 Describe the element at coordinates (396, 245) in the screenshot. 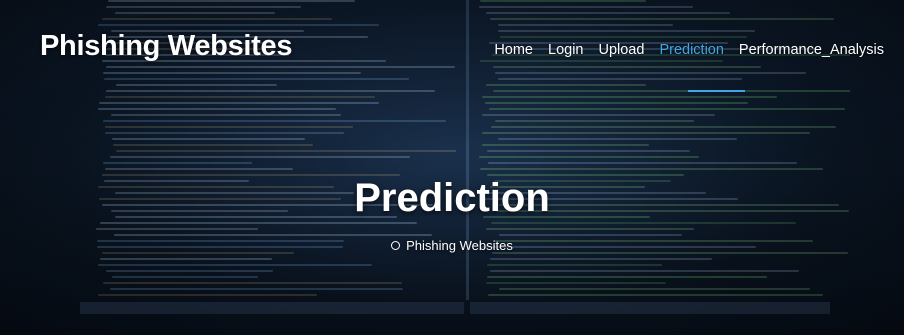

I see `circle-bullet-icon` at that location.